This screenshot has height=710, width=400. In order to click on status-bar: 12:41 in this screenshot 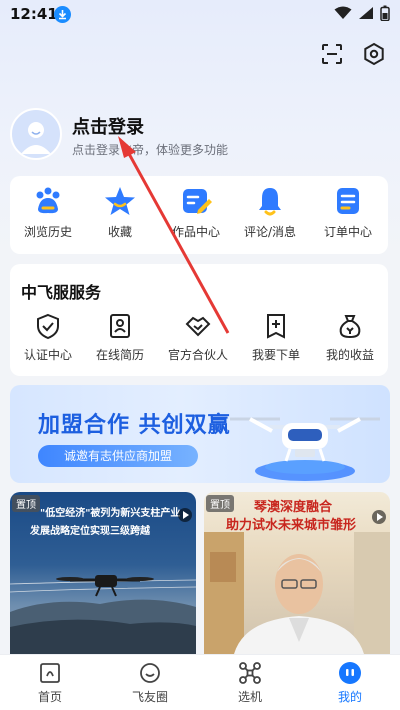, I will do `click(200, 15)`.